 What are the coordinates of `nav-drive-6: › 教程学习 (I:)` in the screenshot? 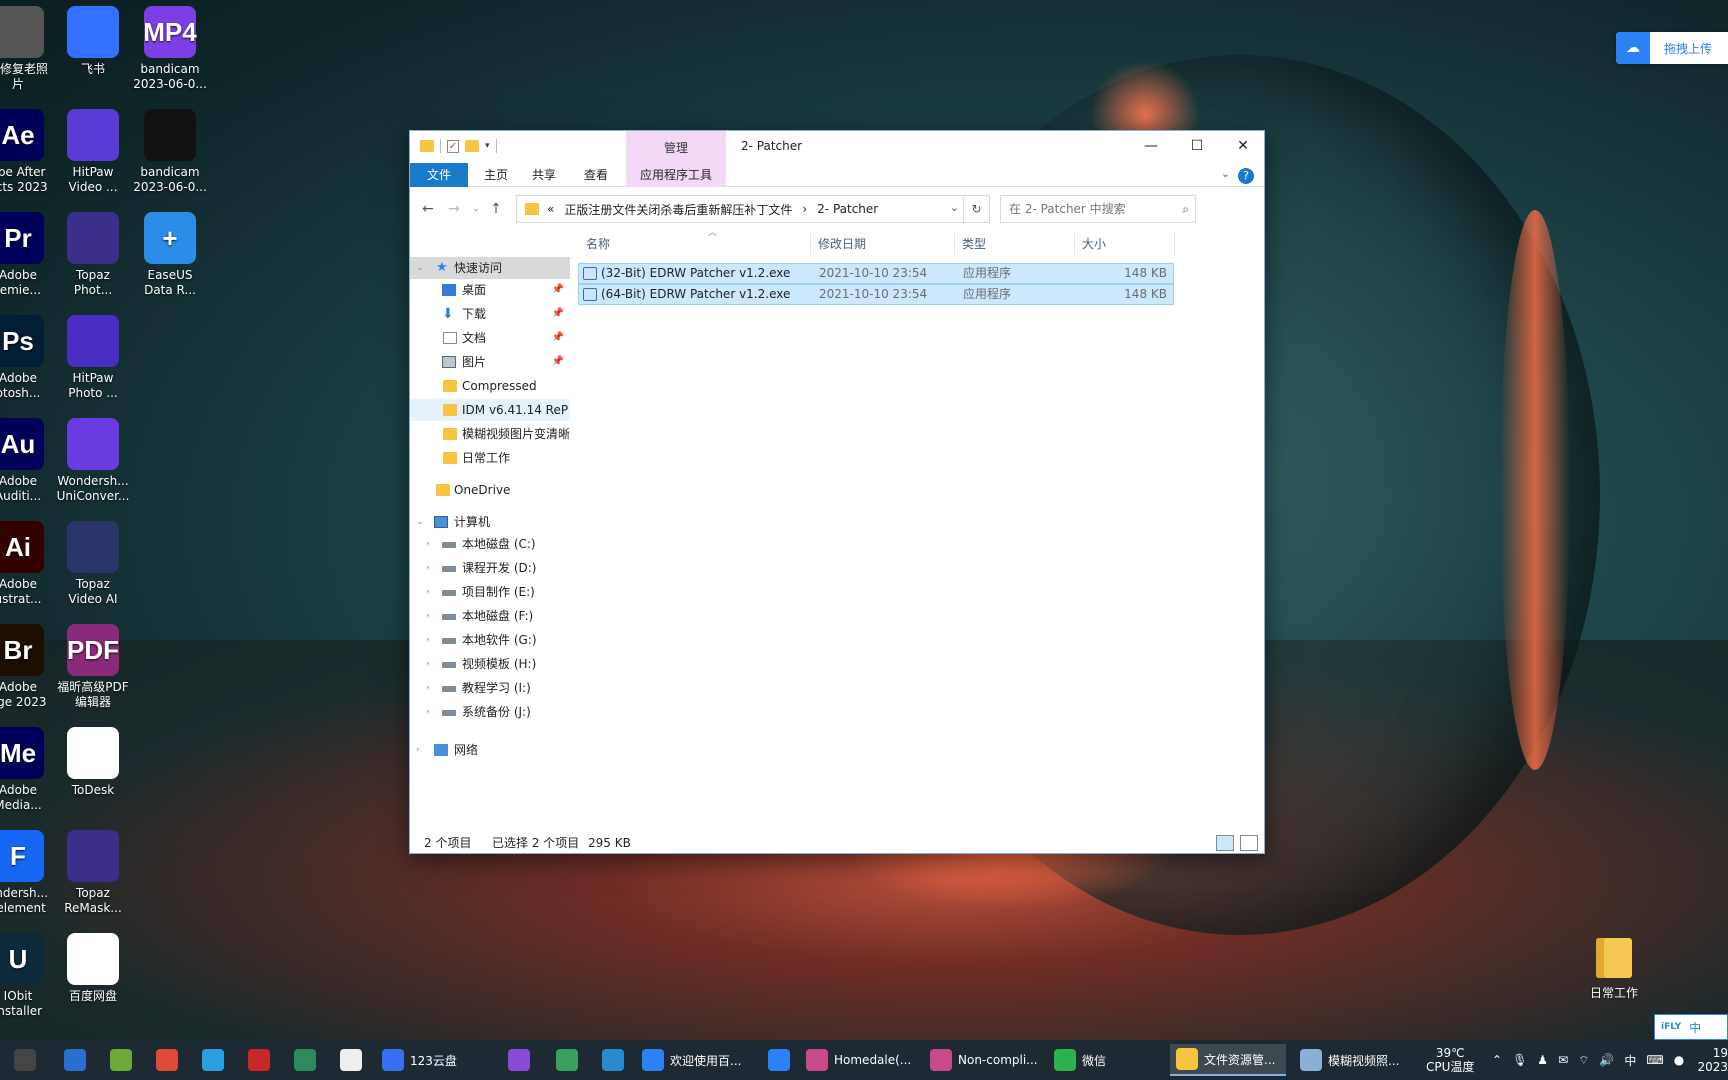 It's located at (490, 688).